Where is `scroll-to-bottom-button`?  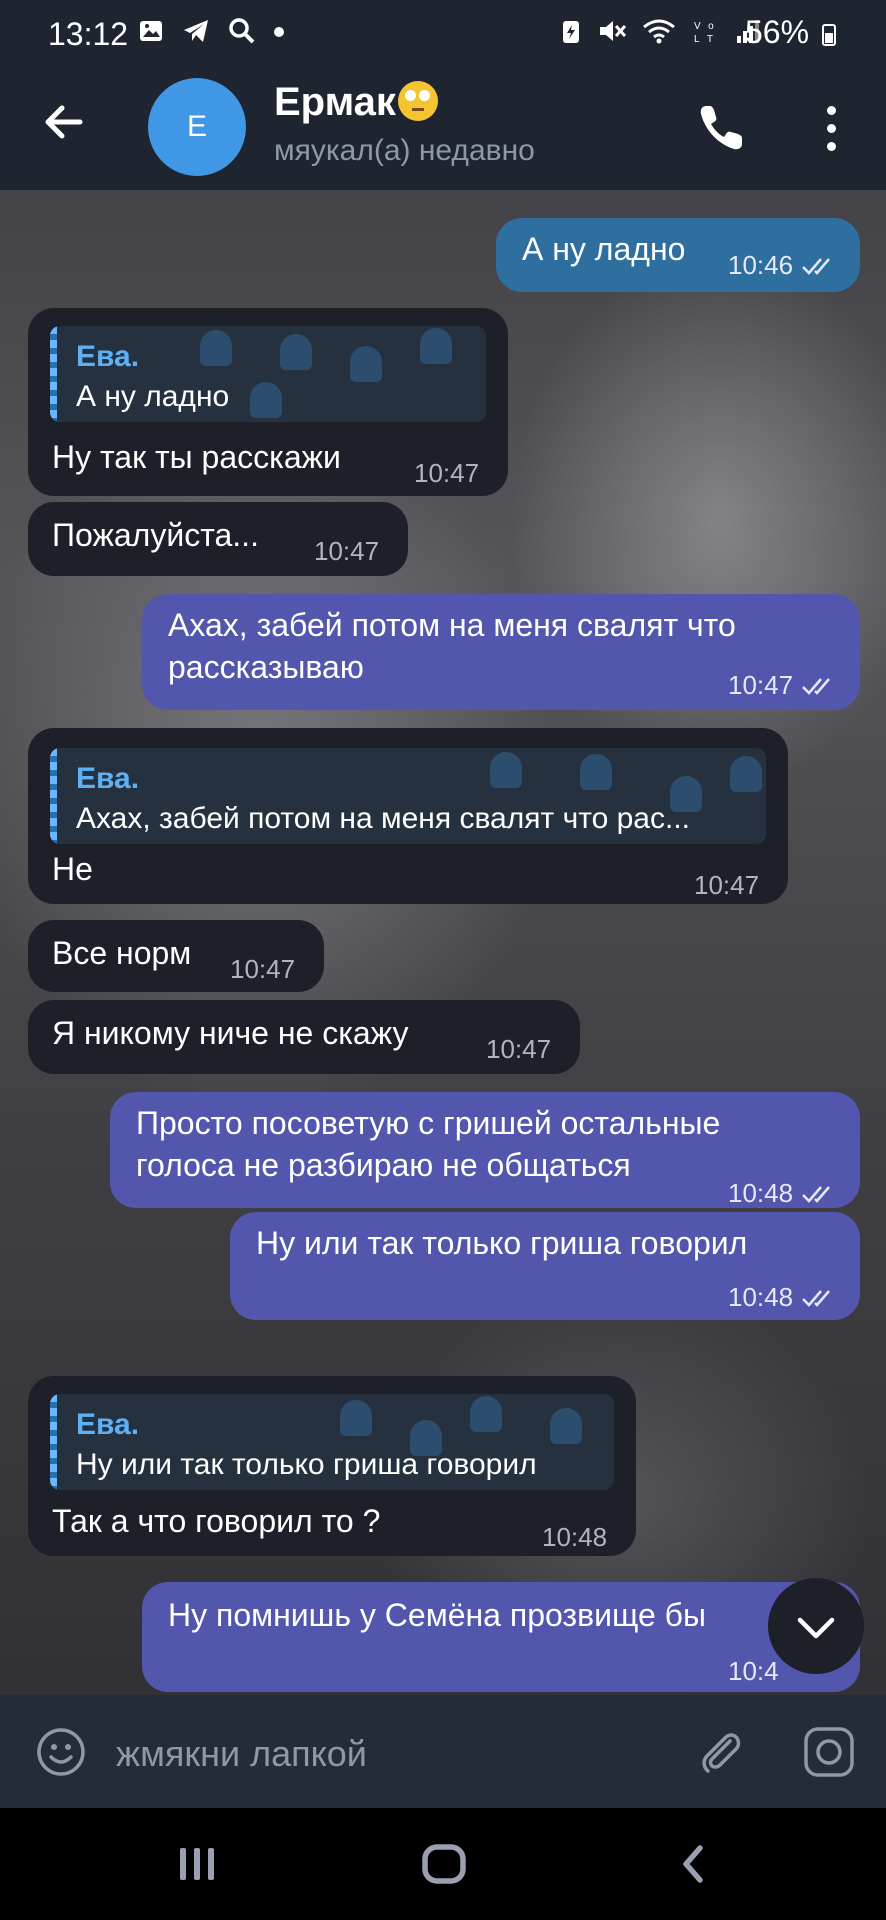 scroll-to-bottom-button is located at coordinates (816, 1626).